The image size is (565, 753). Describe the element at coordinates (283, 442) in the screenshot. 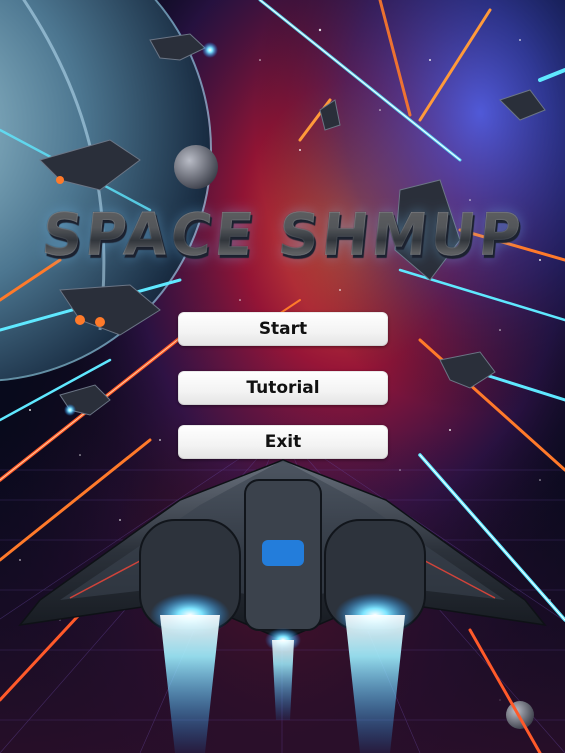

I see `exit-button: Exit` at that location.